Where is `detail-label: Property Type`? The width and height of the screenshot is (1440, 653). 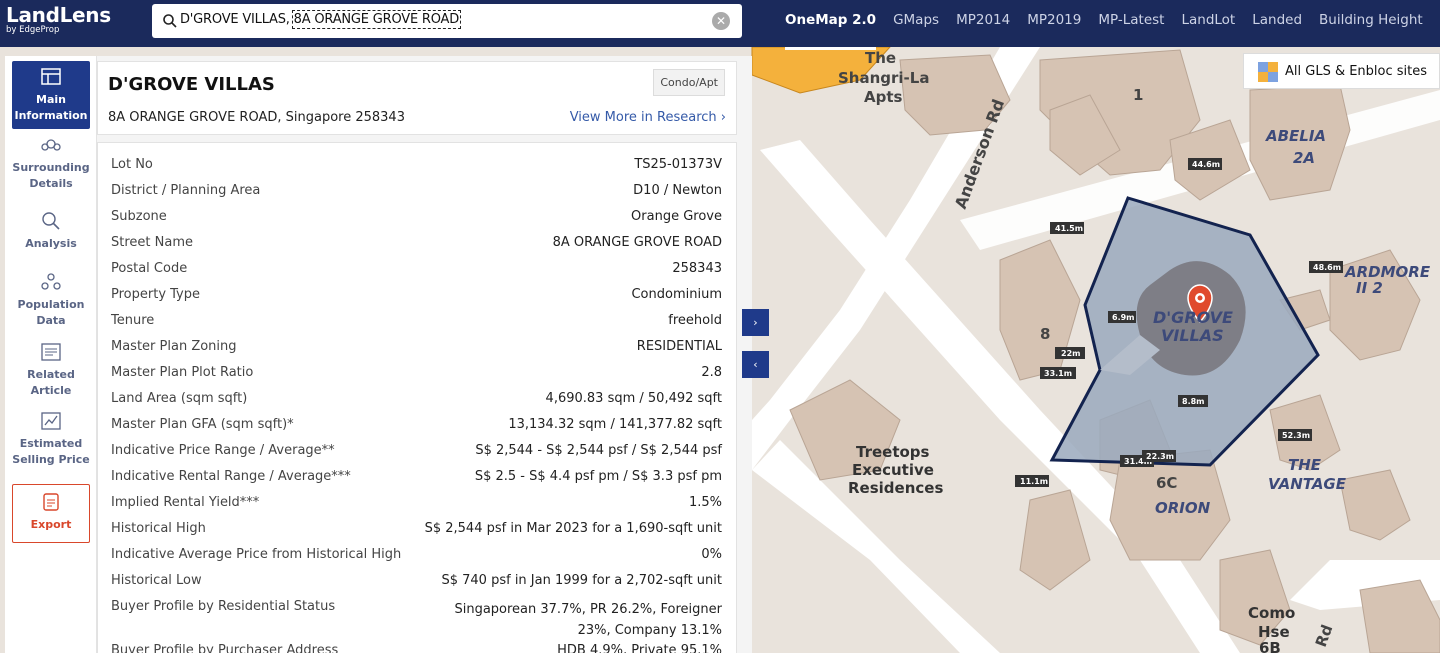
detail-label: Property Type is located at coordinates (156, 294).